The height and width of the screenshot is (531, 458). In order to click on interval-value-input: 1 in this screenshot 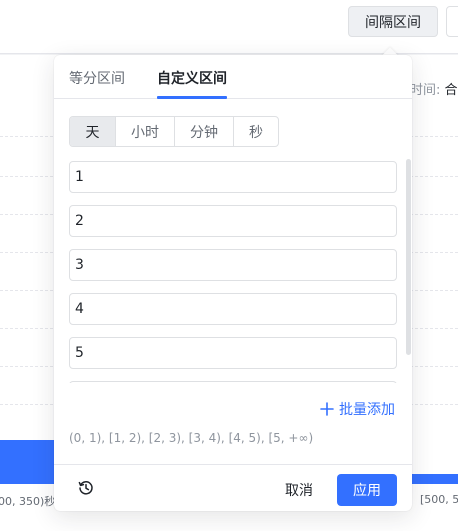, I will do `click(233, 177)`.